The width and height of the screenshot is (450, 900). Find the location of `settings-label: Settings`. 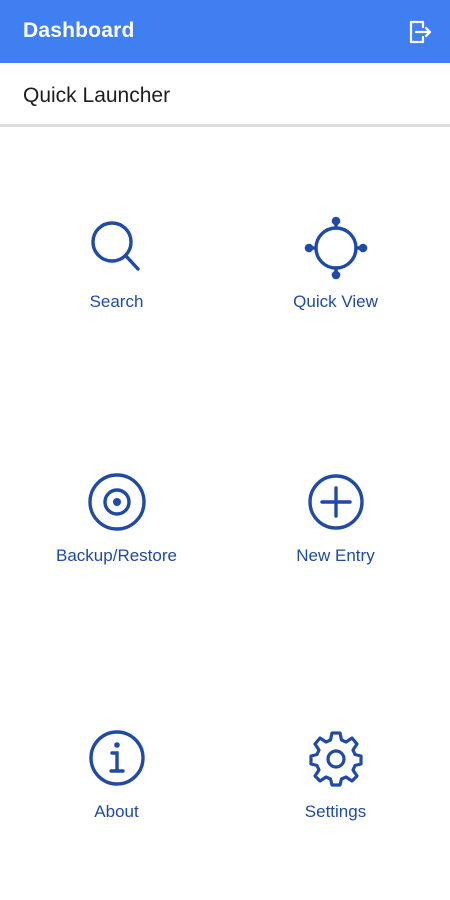

settings-label: Settings is located at coordinates (335, 811).